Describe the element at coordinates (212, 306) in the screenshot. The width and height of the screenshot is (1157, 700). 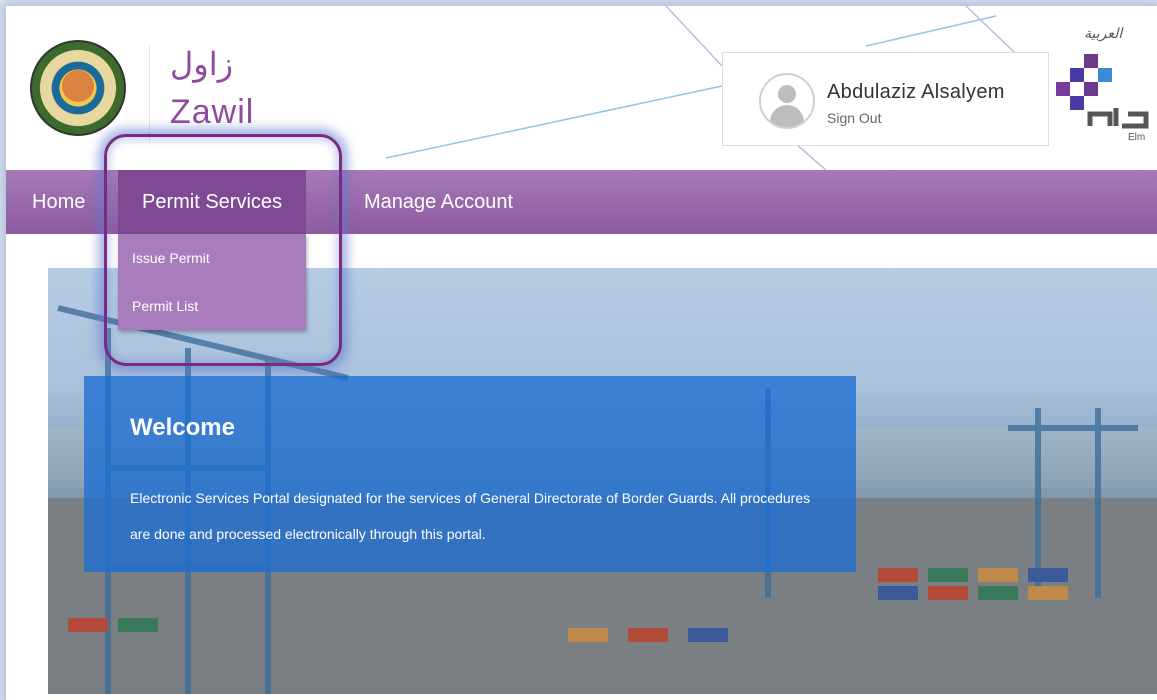
I see `dropdown-item-permit-list: Permit List` at that location.